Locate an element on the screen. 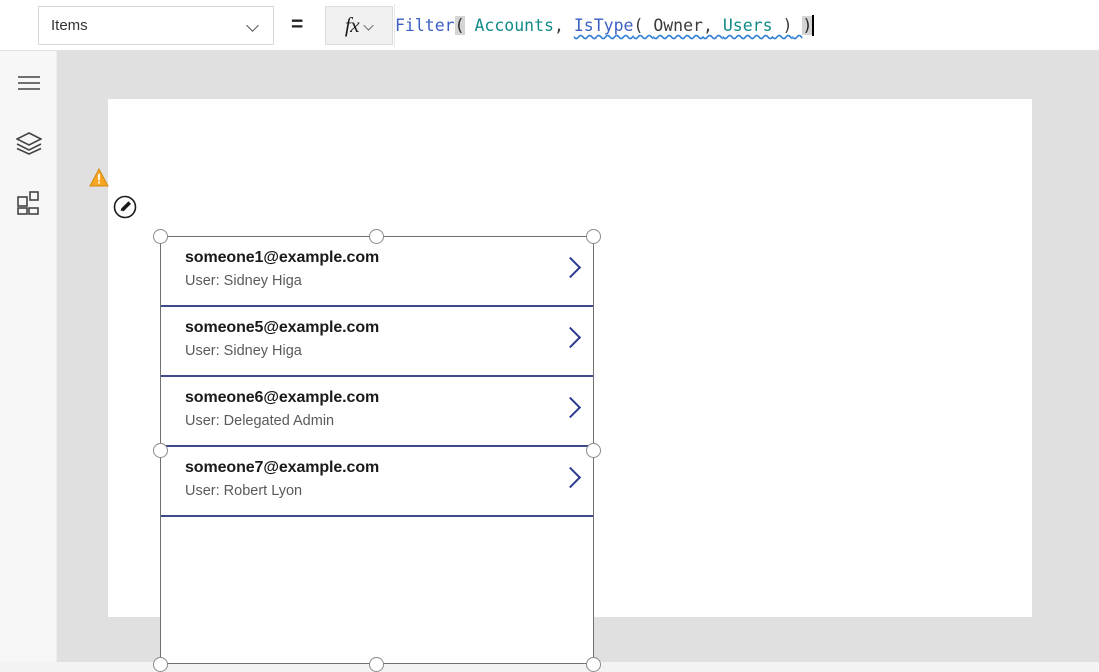 The width and height of the screenshot is (1099, 672). edit-pencil-icon is located at coordinates (125, 207).